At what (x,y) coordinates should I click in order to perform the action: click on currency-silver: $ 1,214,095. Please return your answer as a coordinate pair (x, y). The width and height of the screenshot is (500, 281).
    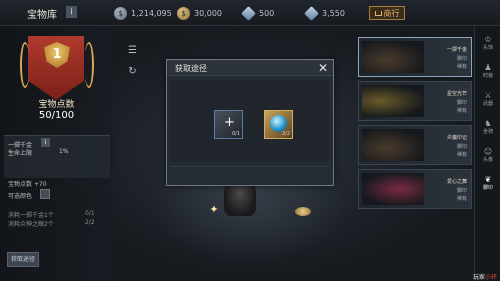
    Looking at the image, I should click on (143, 13).